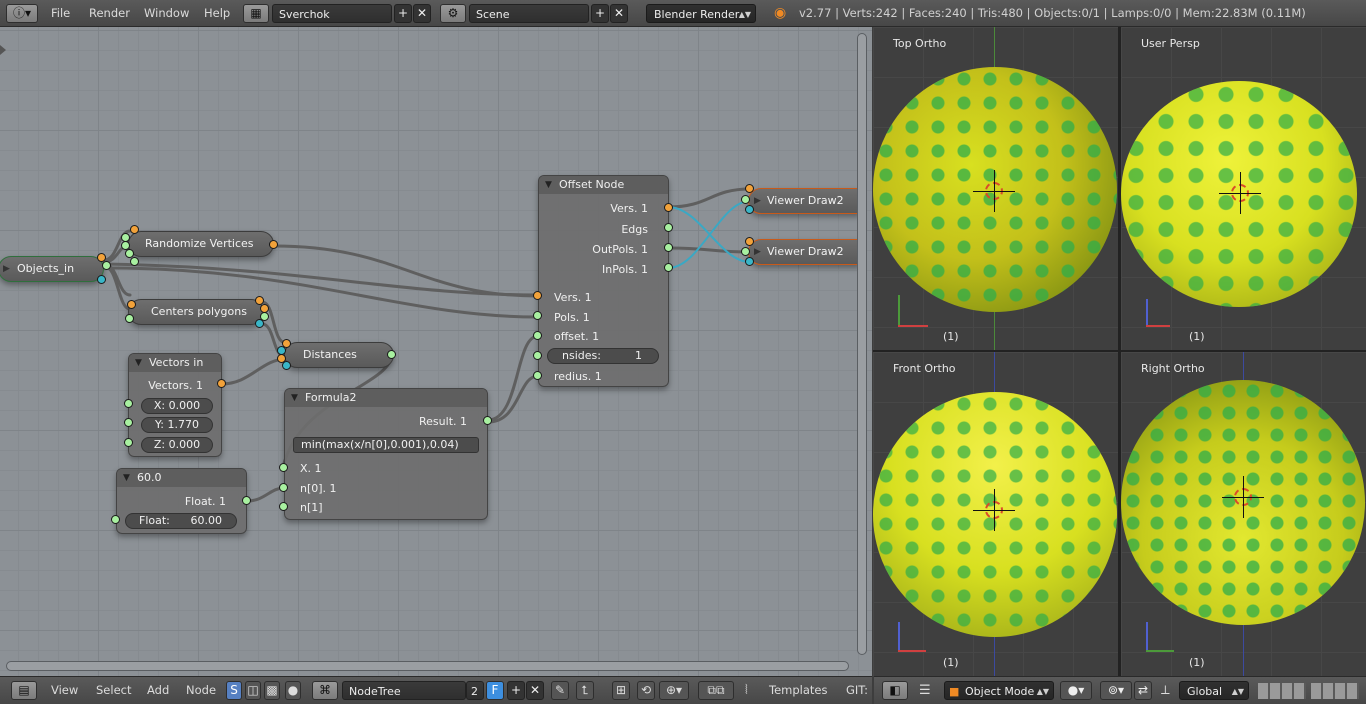 The width and height of the screenshot is (1366, 704). I want to click on object-mode-dropdown: ■ Object Mode ▲▼, so click(999, 690).